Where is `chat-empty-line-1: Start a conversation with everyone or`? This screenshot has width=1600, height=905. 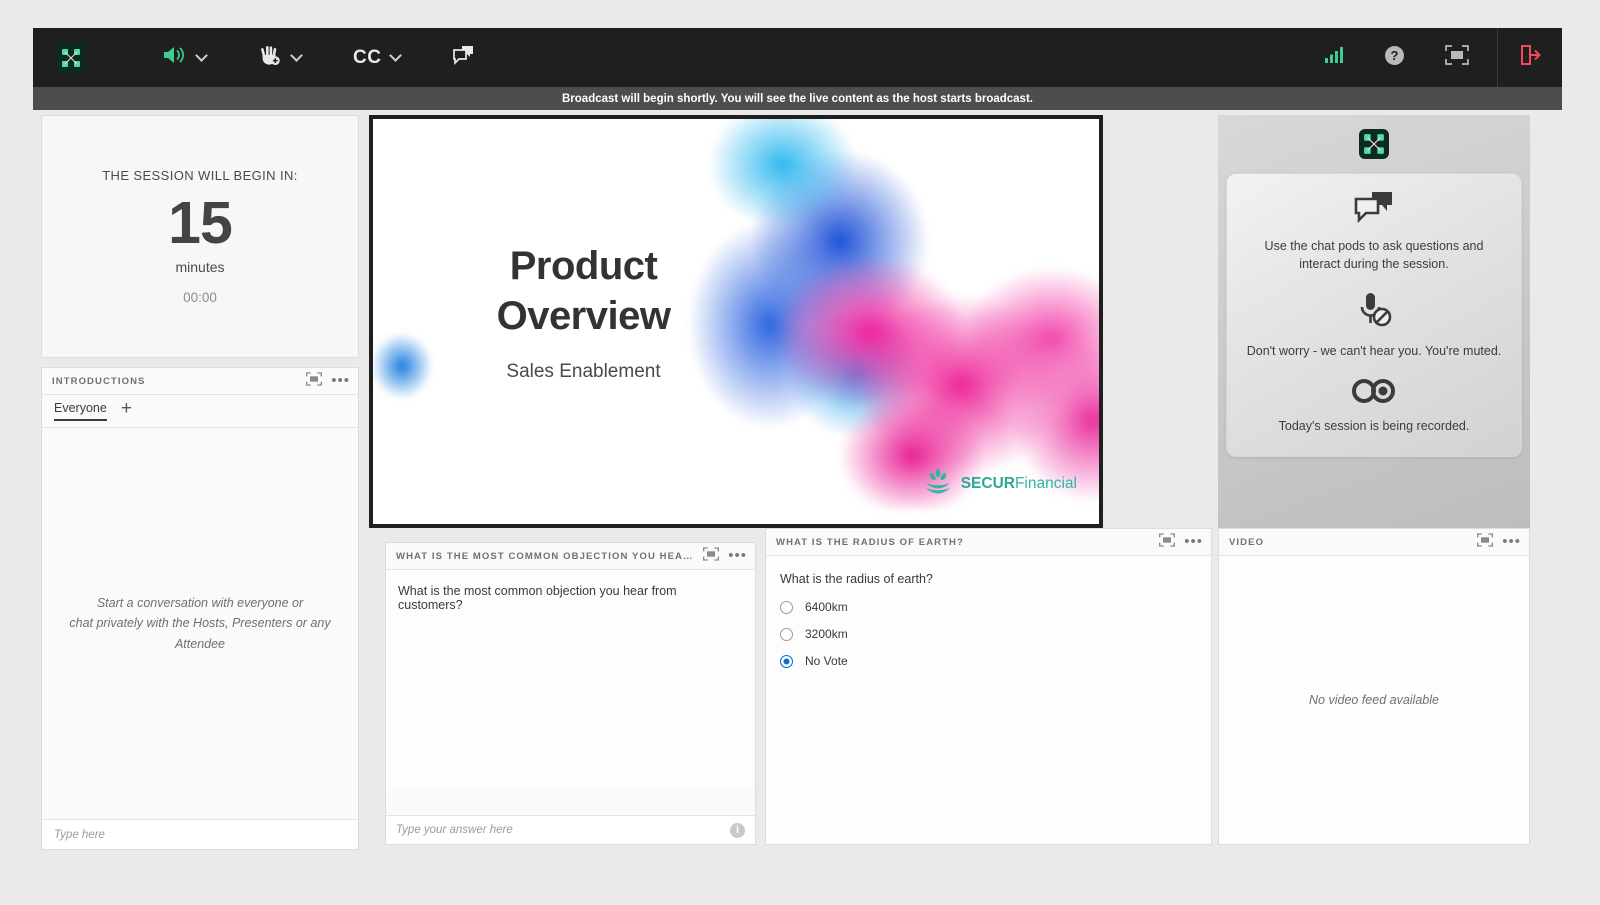 chat-empty-line-1: Start a conversation with everyone or is located at coordinates (200, 602).